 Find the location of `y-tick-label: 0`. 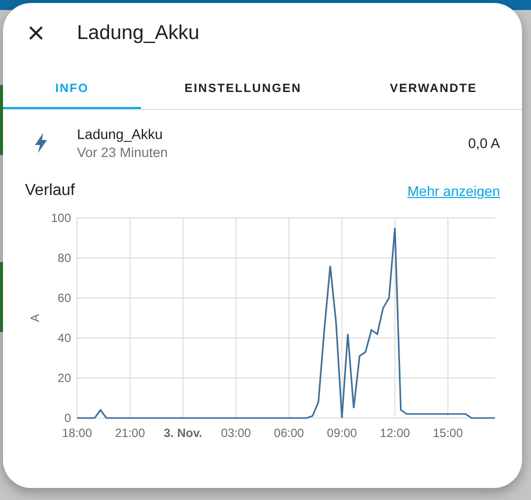

y-tick-label: 0 is located at coordinates (67, 418).